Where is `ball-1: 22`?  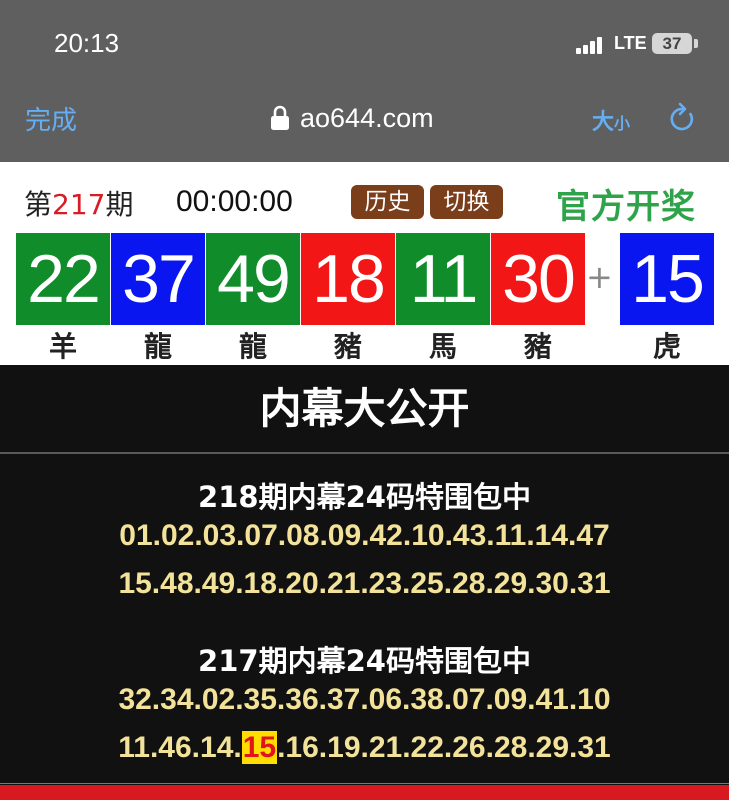 ball-1: 22 is located at coordinates (63, 279).